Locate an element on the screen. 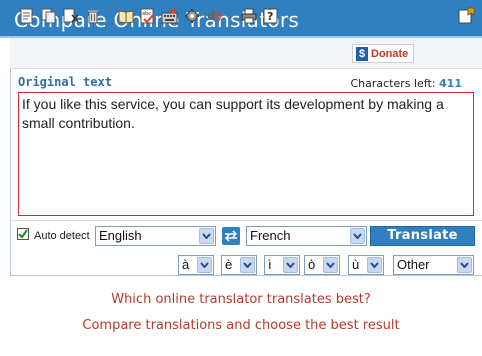 This screenshot has width=482, height=356. copy-icon is located at coordinates (48, 15).